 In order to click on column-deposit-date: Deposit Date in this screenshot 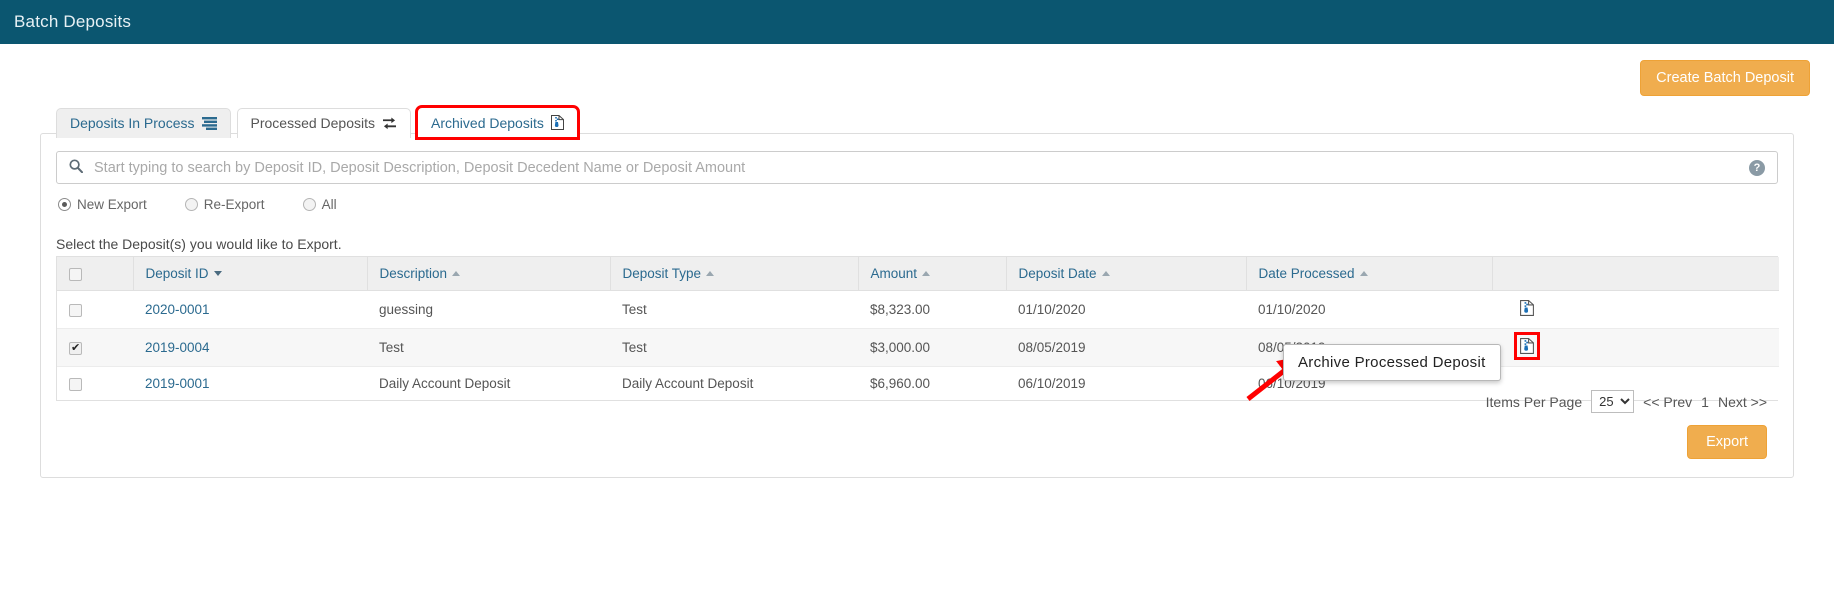, I will do `click(1126, 274)`.